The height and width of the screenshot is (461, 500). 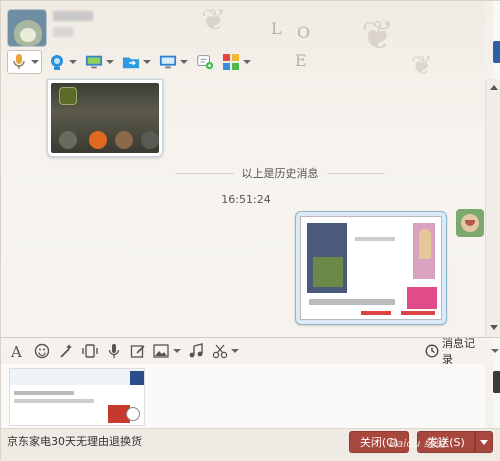 I want to click on logo-letter: L, so click(x=276, y=28).